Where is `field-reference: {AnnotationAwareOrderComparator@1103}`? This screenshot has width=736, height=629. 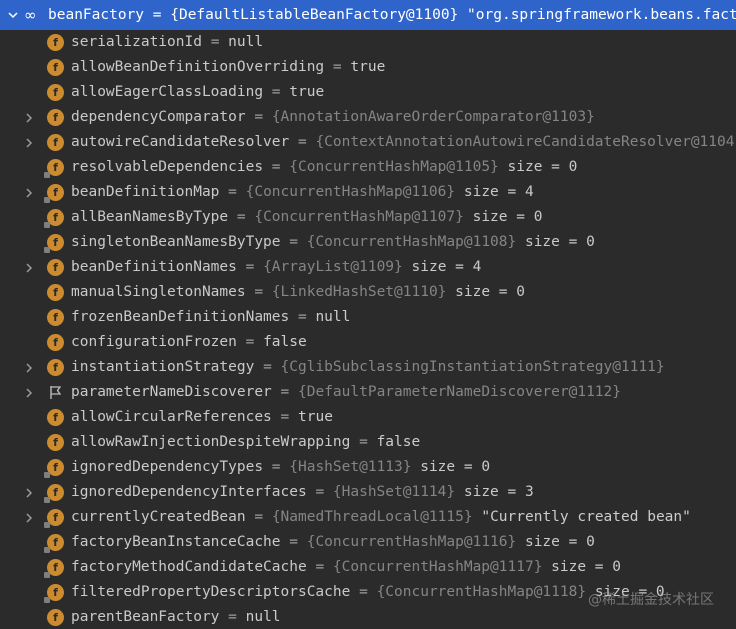
field-reference: {AnnotationAwareOrderComparator@1103} is located at coordinates (433, 117).